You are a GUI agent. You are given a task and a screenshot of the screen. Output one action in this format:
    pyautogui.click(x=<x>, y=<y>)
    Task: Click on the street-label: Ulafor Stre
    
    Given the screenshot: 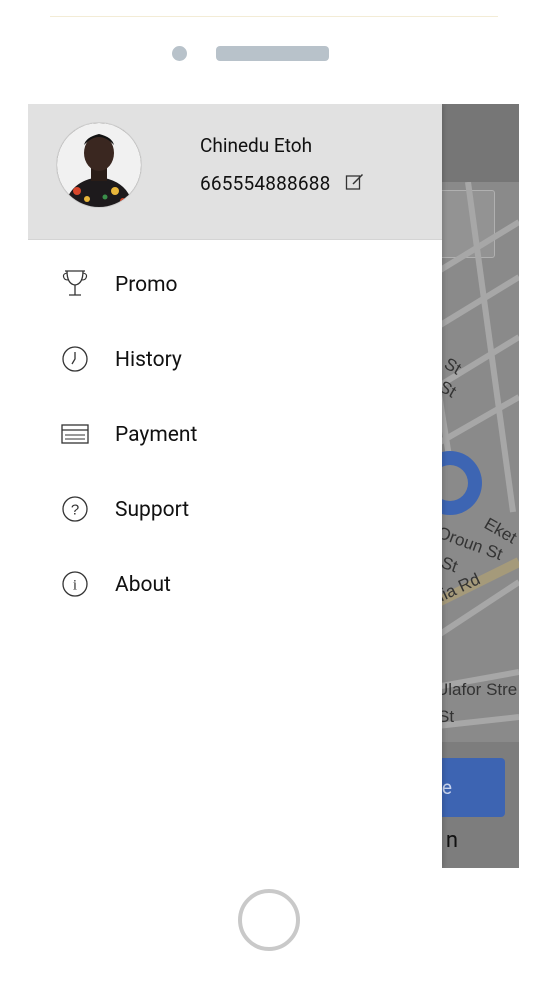 What is the action you would take?
    pyautogui.click(x=476, y=689)
    